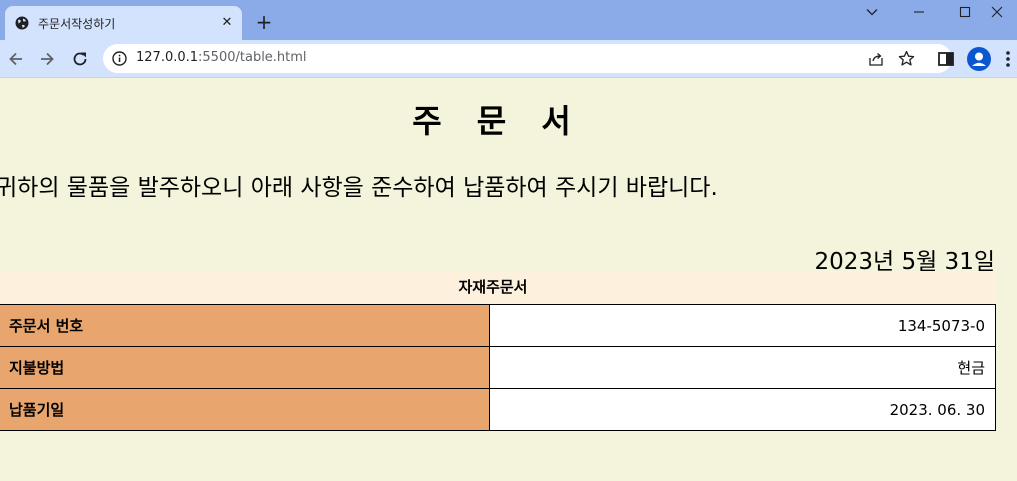  What do you see at coordinates (47, 59) in the screenshot?
I see `arrow-right-icon` at bounding box center [47, 59].